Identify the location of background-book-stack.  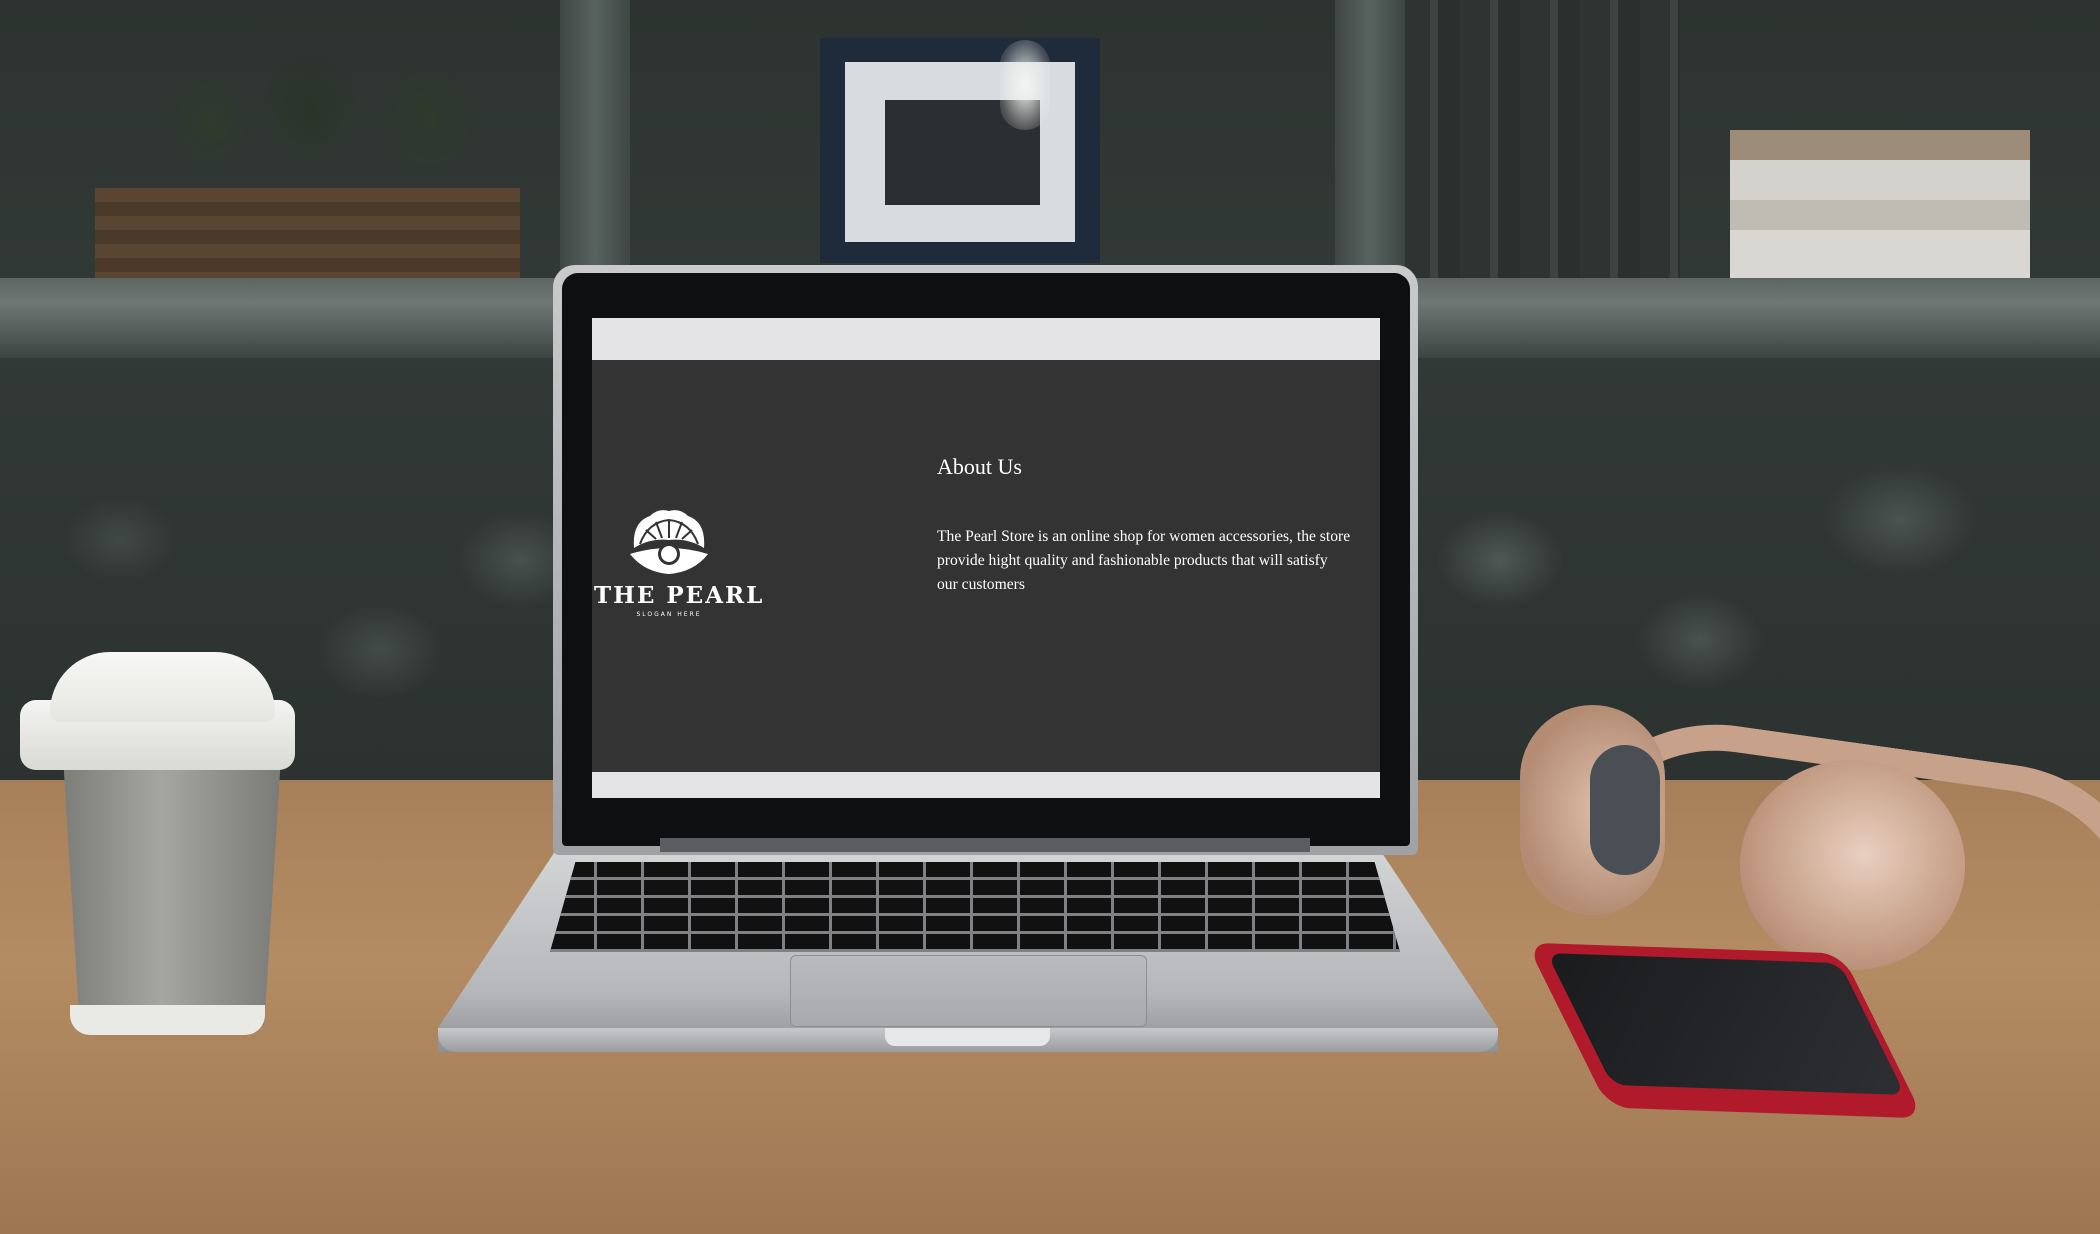
(1880, 207).